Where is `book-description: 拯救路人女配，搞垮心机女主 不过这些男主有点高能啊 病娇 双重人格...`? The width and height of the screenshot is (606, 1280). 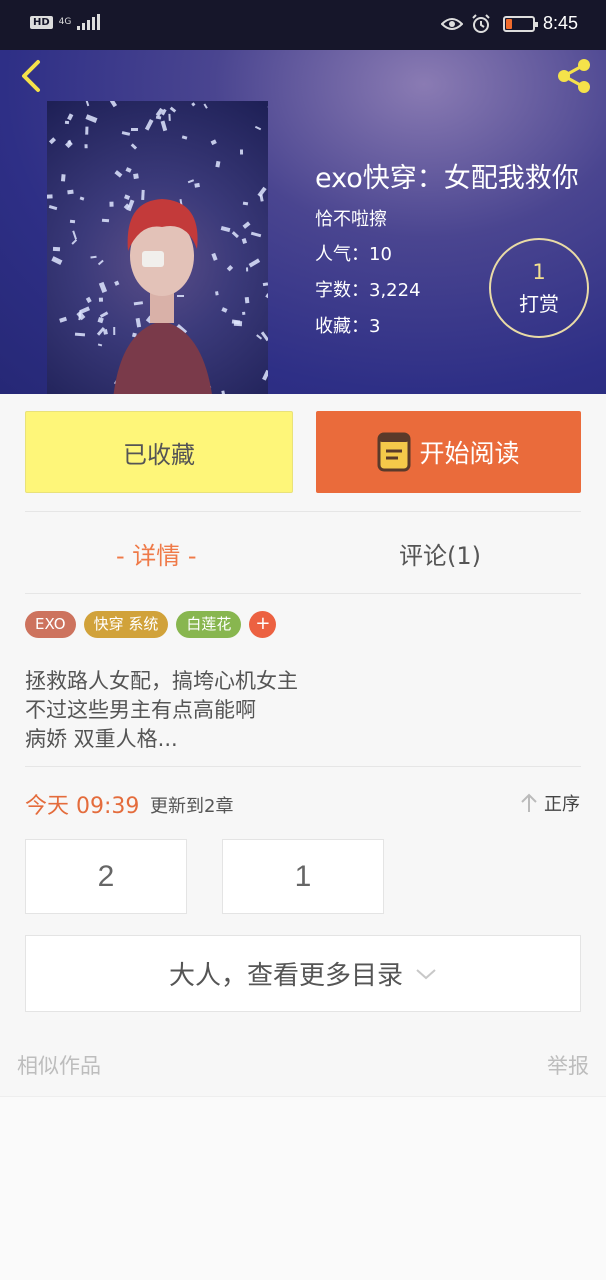
book-description: 拯救路人女配，搞垮心机女主 不过这些男主有点高能啊 病娇 双重人格... is located at coordinates (161, 710).